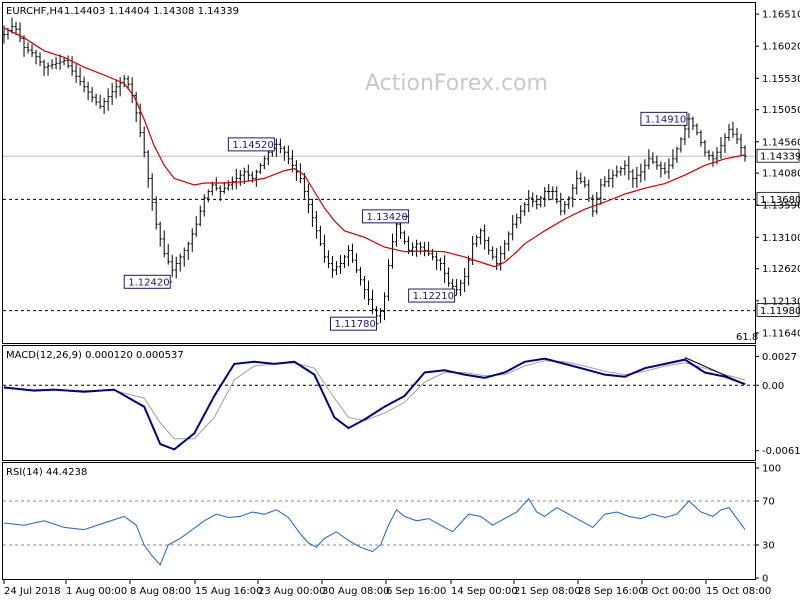 This screenshot has width=800, height=600. What do you see at coordinates (781, 79) in the screenshot?
I see `price-tick-label-2: 1.15530` at bounding box center [781, 79].